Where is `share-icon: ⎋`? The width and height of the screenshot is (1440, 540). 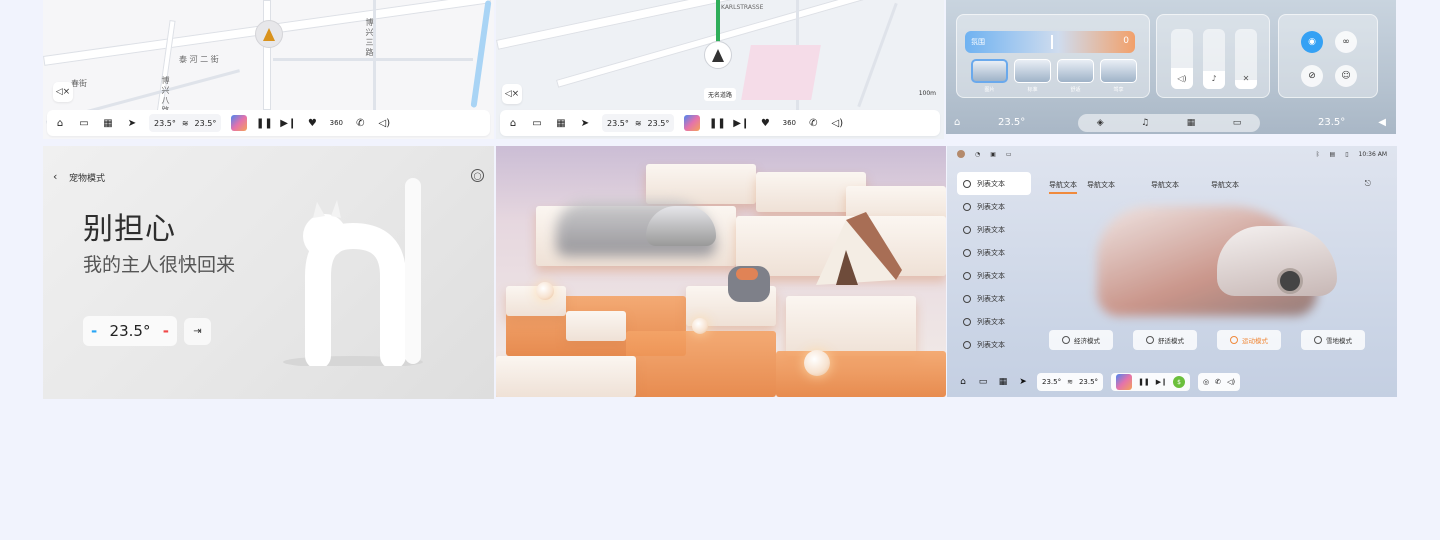
share-icon: ⎋ is located at coordinates (1368, 184).